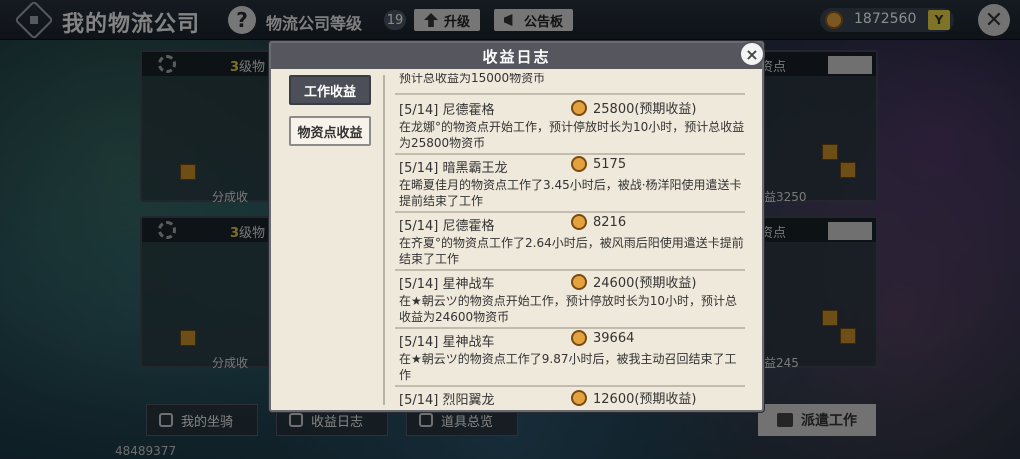  What do you see at coordinates (330, 90) in the screenshot?
I see `tab-work-income: 工作收益` at bounding box center [330, 90].